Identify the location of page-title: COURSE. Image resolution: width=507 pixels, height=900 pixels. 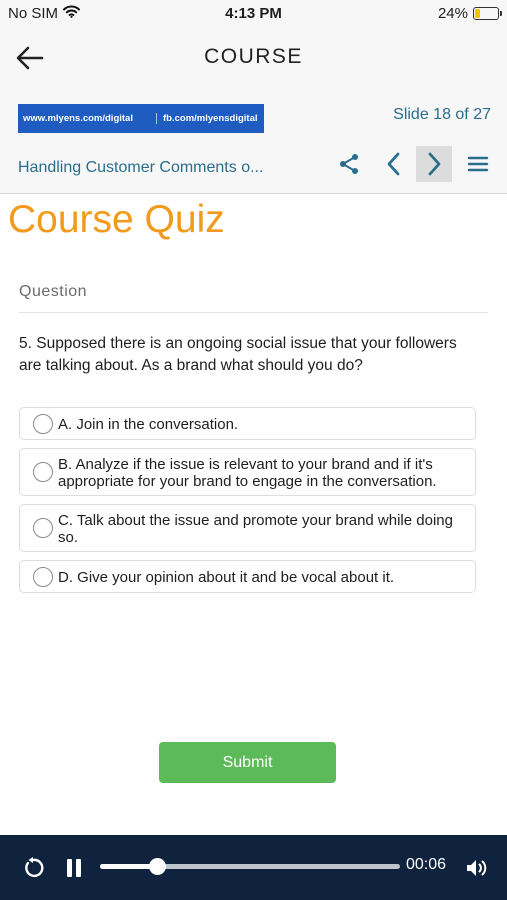
(253, 56).